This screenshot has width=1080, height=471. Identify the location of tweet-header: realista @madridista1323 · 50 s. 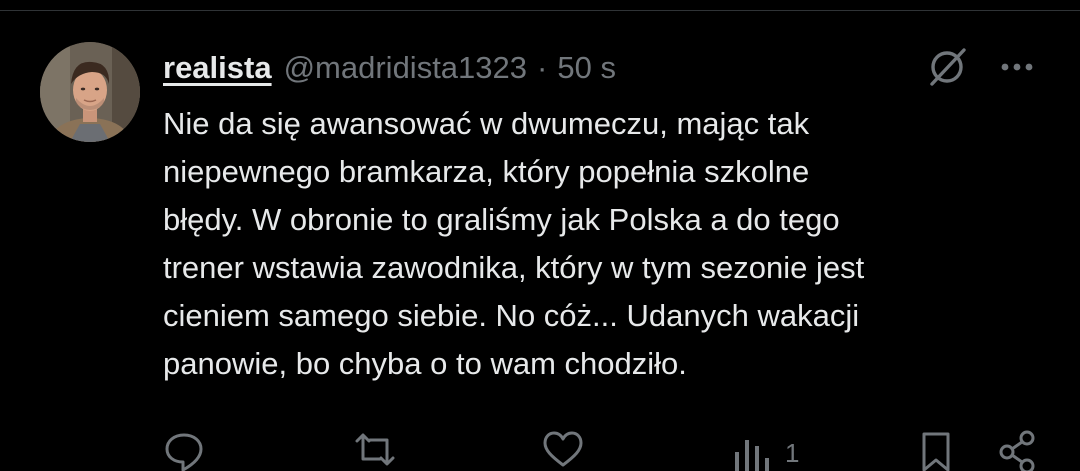
(389, 68).